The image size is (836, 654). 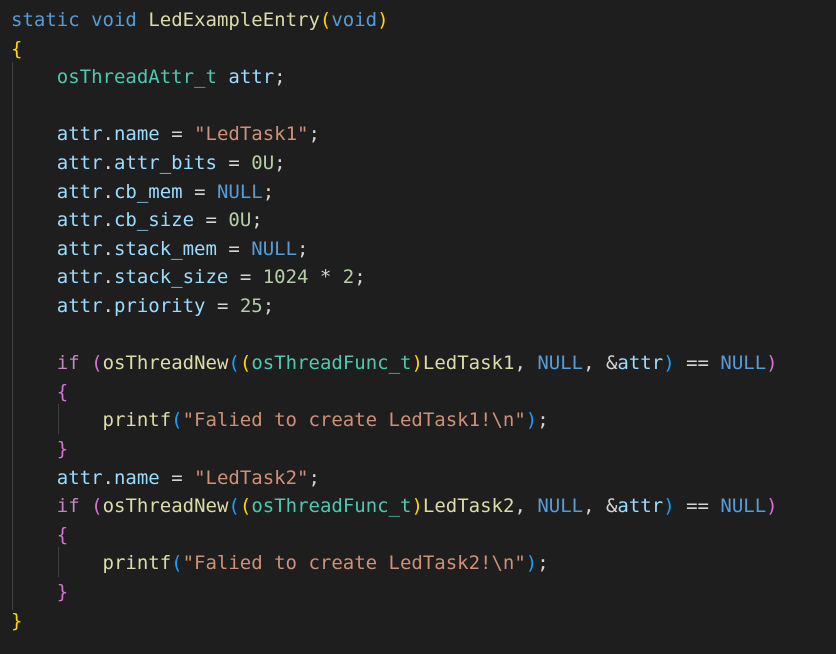 What do you see at coordinates (200, 20) in the screenshot?
I see `code-line: static void LedExampleEntry(void)` at bounding box center [200, 20].